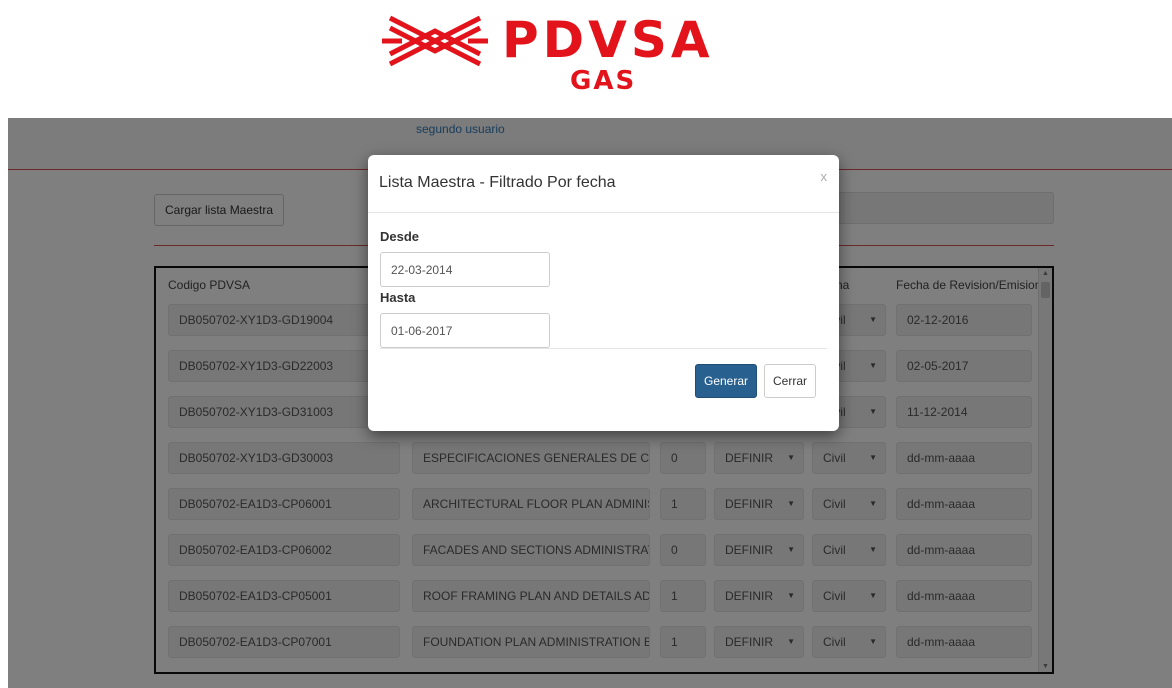  I want to click on logo-subtitle: GAS, so click(603, 81).